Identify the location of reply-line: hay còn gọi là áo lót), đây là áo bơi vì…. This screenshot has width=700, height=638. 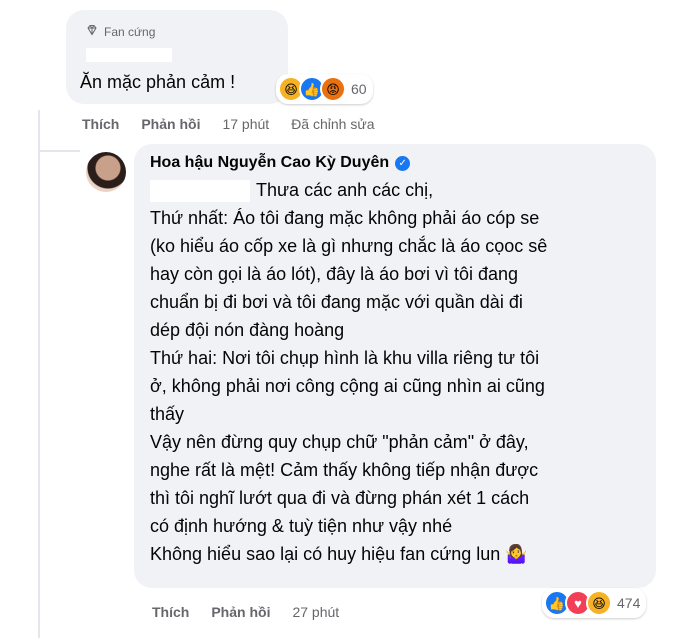
(334, 274).